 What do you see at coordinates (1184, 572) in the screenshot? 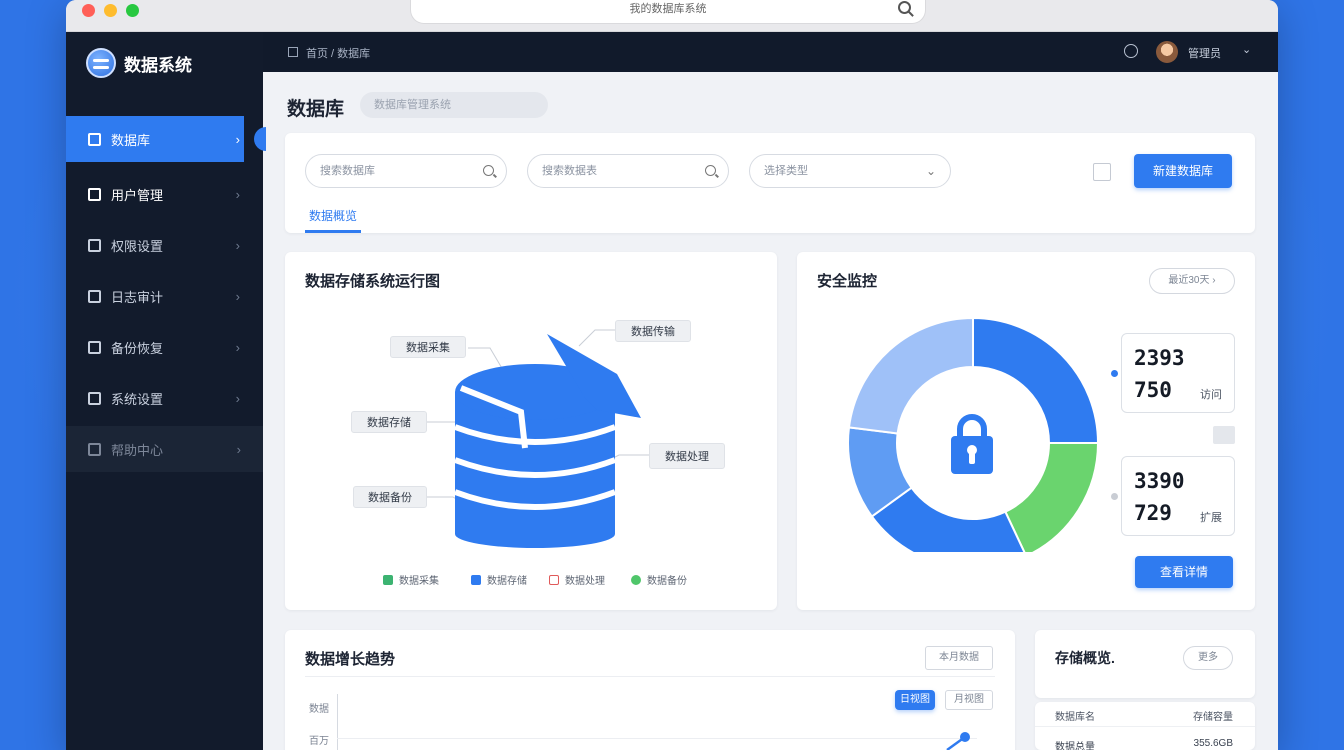
I see `view-details-button: 查看详情` at bounding box center [1184, 572].